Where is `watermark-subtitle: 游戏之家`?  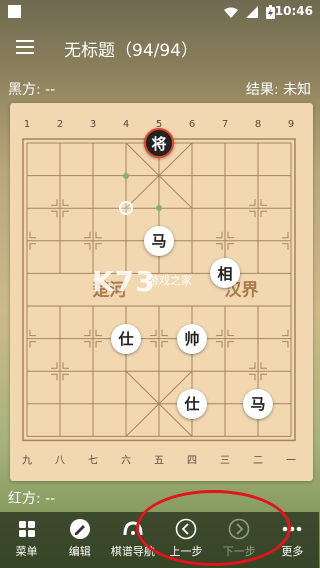
watermark-subtitle: 游戏之家 is located at coordinates (170, 280).